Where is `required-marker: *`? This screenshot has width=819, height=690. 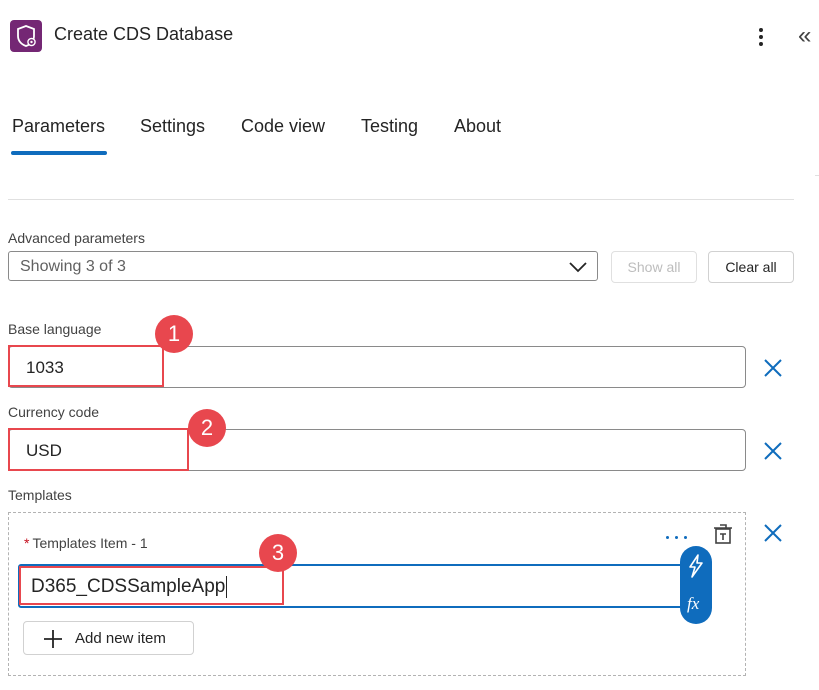 required-marker: * is located at coordinates (27, 543).